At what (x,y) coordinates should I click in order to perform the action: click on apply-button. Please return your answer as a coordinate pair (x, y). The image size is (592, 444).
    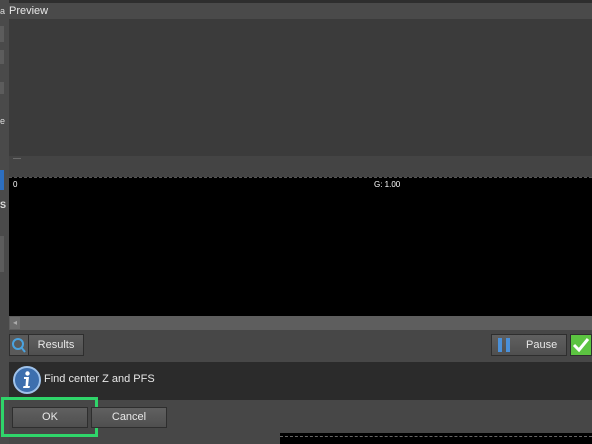
    Looking at the image, I should click on (581, 345).